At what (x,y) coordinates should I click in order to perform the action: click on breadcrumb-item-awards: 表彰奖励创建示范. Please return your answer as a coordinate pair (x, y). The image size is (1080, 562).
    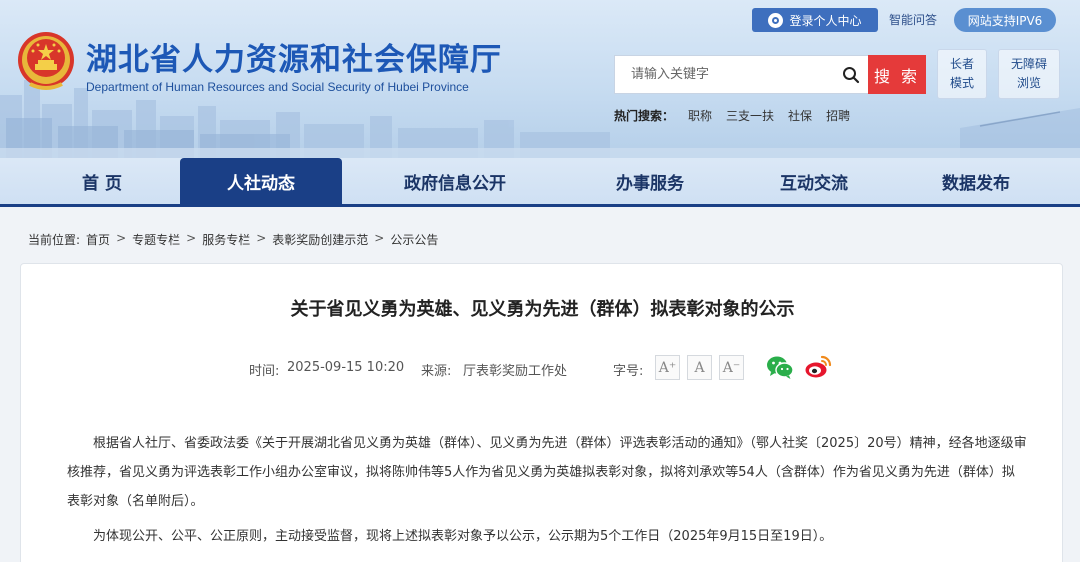
    Looking at the image, I should click on (320, 239).